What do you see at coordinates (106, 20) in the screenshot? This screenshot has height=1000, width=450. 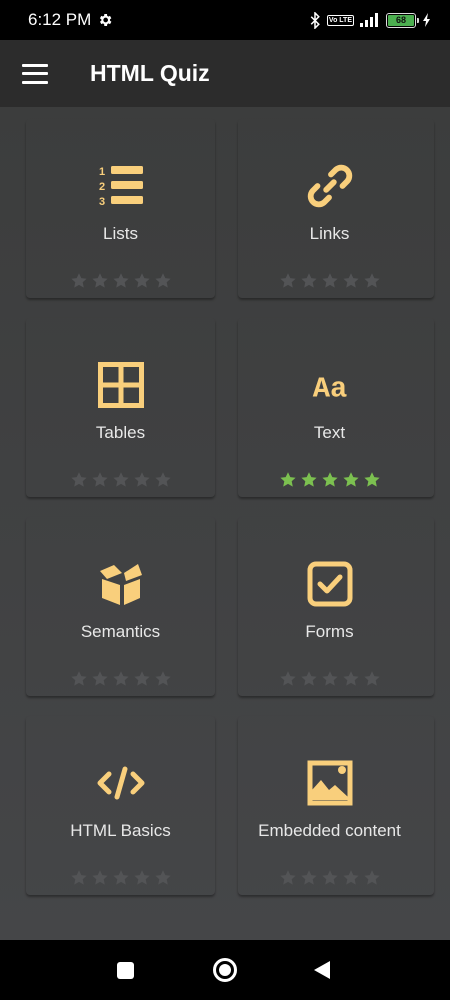 I see `settings-gear-icon` at bounding box center [106, 20].